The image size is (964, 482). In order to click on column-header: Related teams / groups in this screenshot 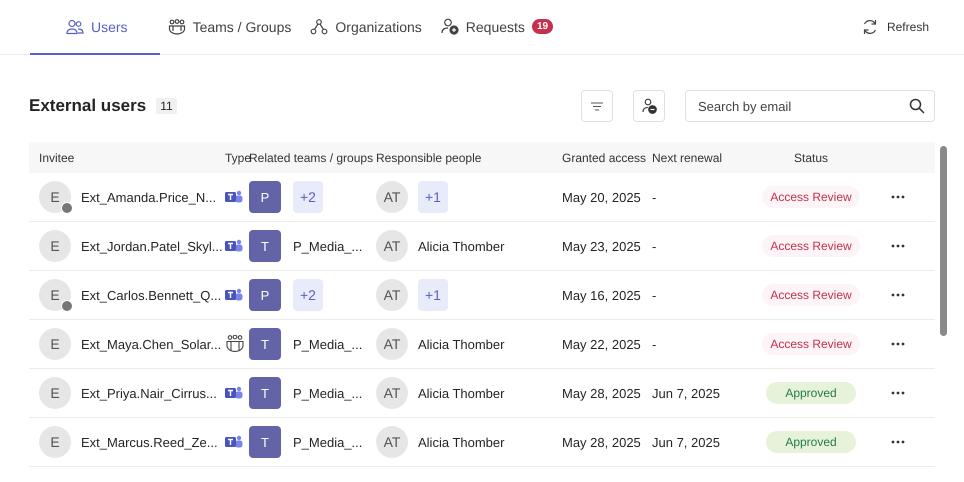, I will do `click(311, 157)`.